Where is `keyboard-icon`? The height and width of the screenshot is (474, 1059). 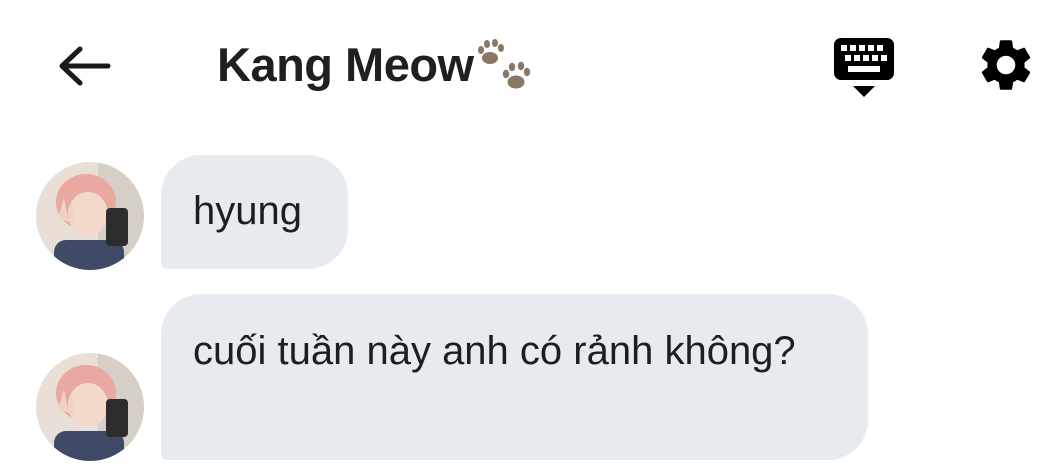
keyboard-icon is located at coordinates (864, 67).